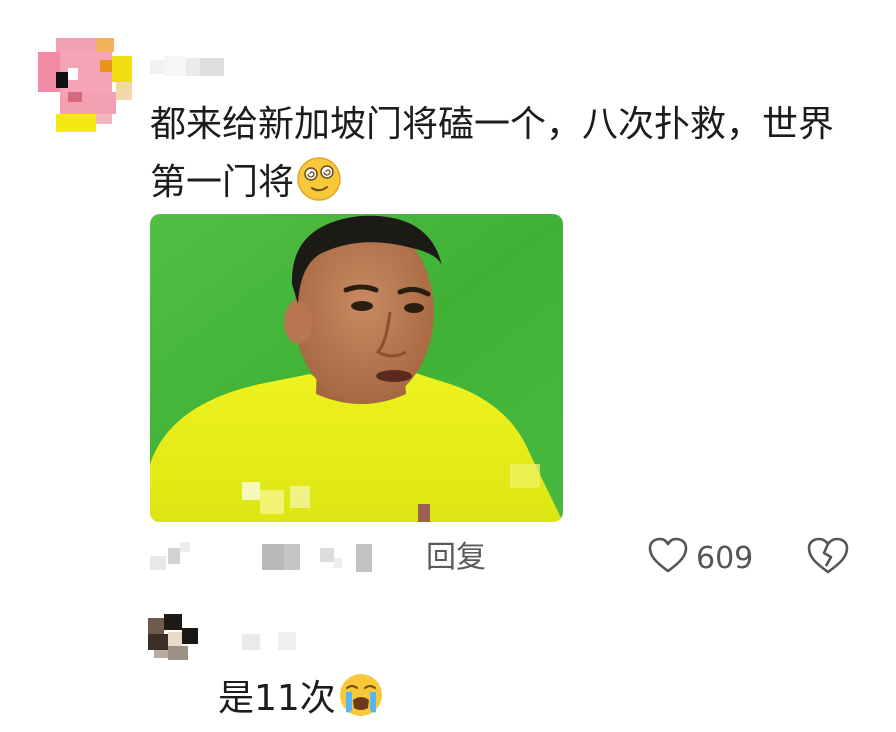 The height and width of the screenshot is (732, 896). I want to click on dislike-button, so click(828, 558).